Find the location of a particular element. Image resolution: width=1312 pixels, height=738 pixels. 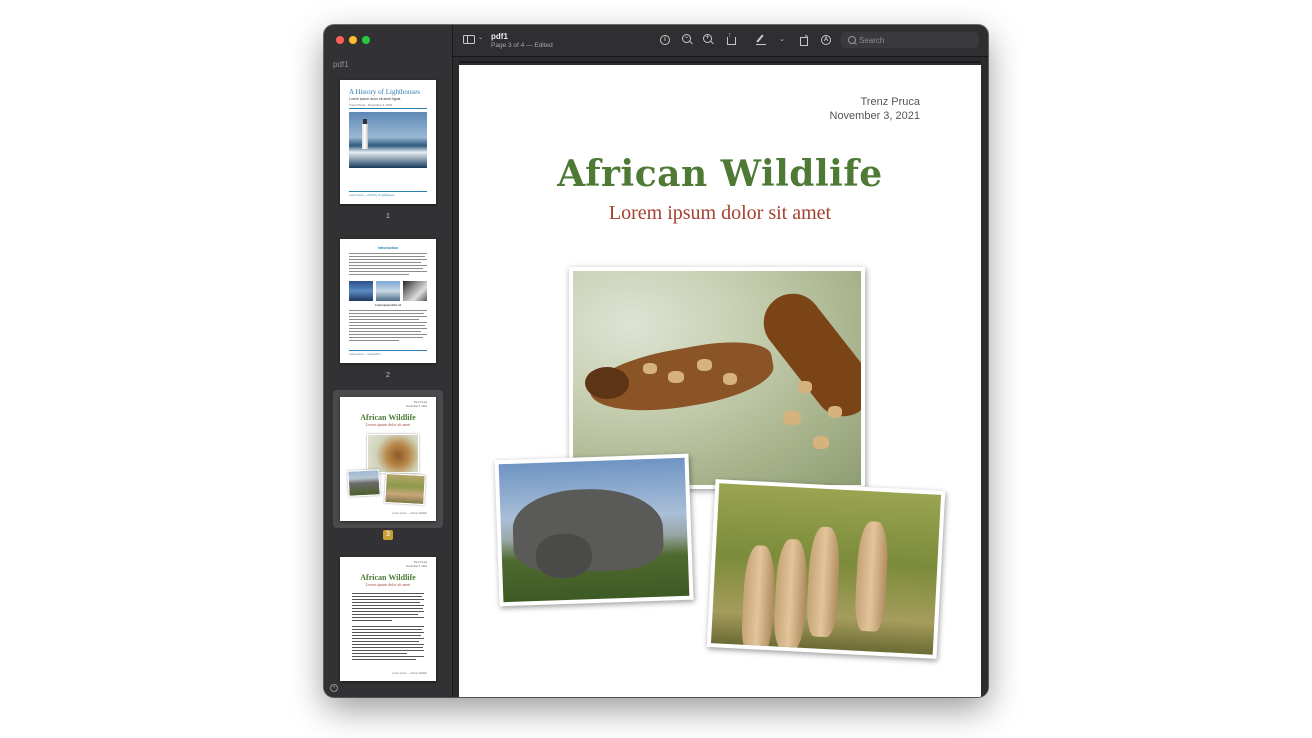

zoom-out-button: − is located at coordinates (688, 40).